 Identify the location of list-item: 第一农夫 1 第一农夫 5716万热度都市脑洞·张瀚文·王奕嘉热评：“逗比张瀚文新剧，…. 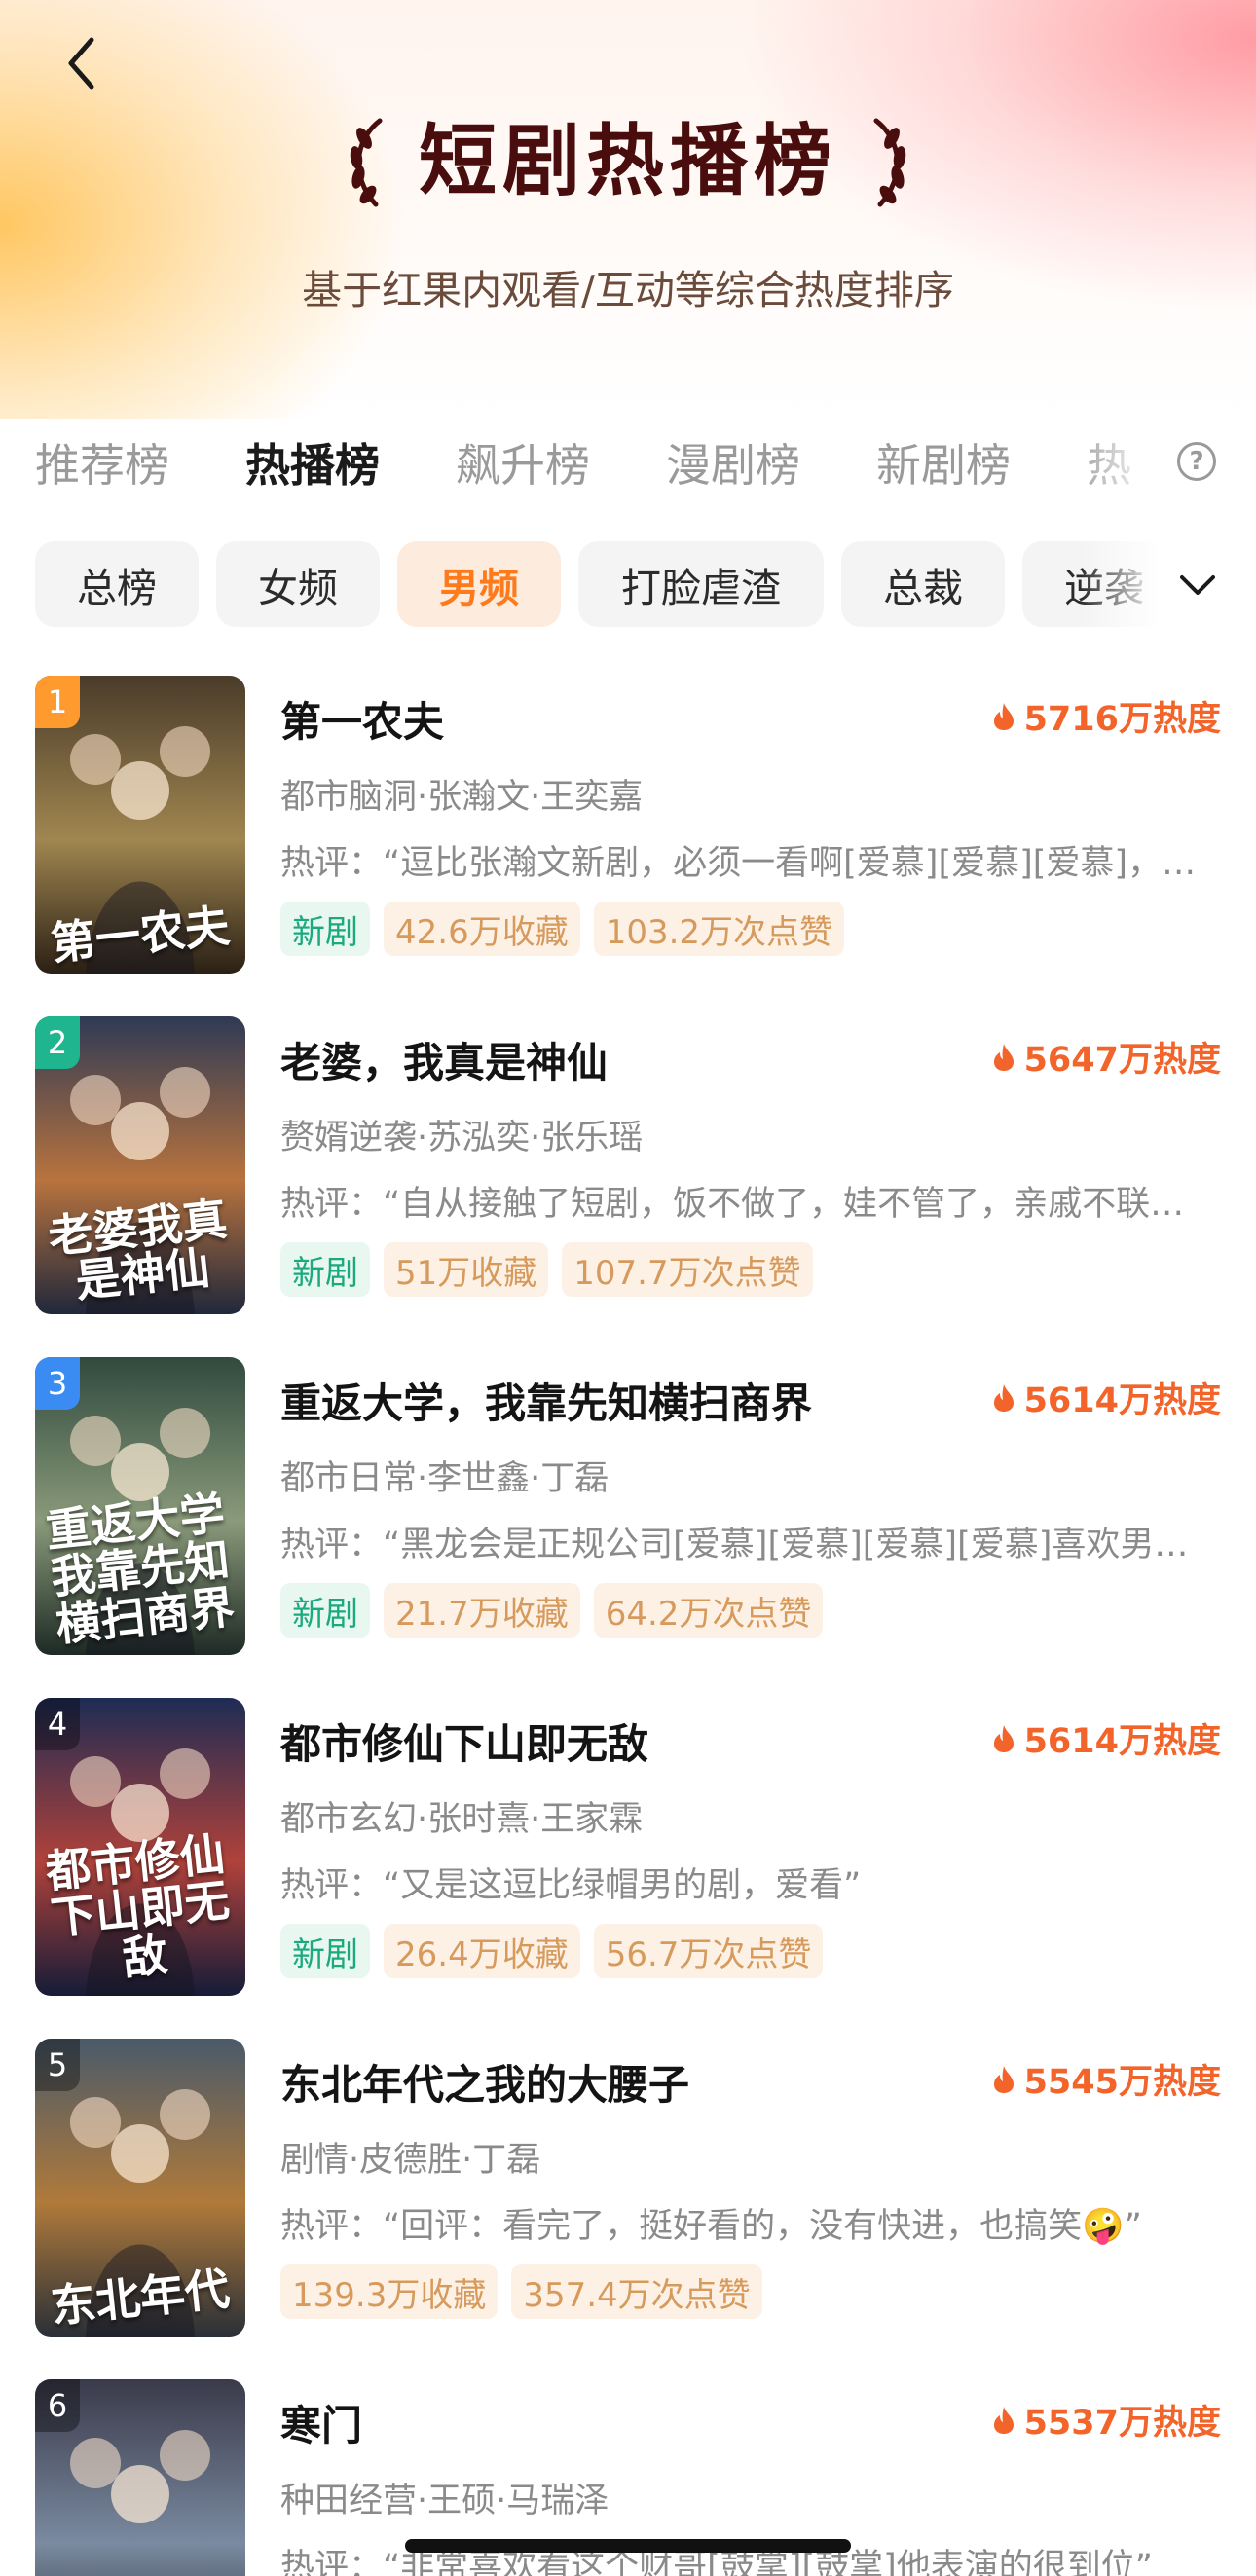
(628, 827).